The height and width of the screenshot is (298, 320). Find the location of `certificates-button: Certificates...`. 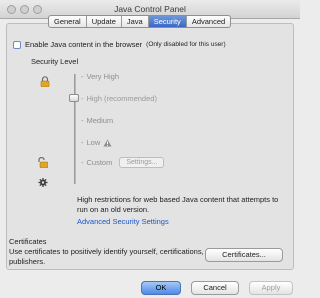

certificates-button: Certificates... is located at coordinates (244, 255).